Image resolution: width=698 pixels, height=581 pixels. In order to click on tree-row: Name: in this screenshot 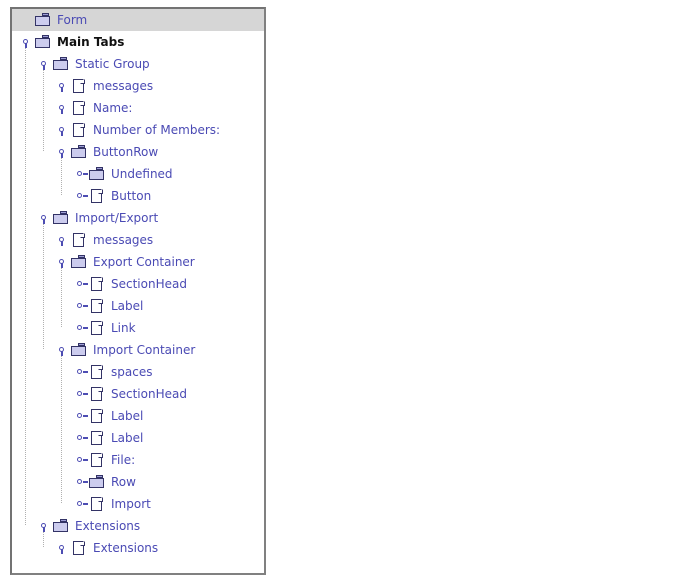, I will do `click(138, 108)`.